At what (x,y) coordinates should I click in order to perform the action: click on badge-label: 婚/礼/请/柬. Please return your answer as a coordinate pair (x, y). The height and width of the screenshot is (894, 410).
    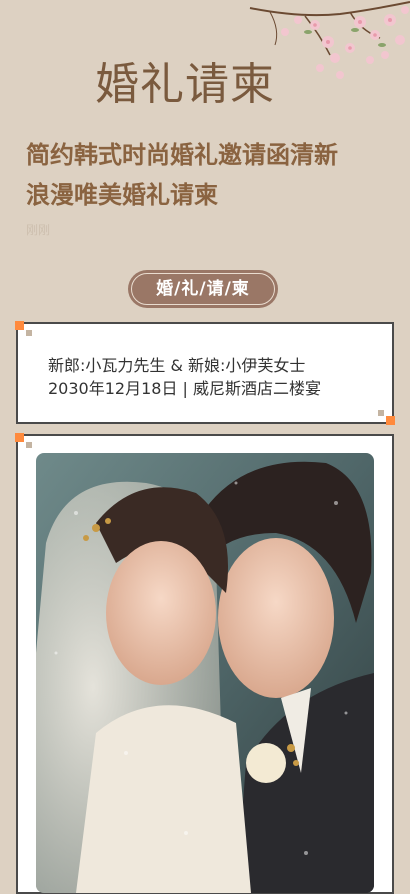
    Looking at the image, I should click on (203, 289).